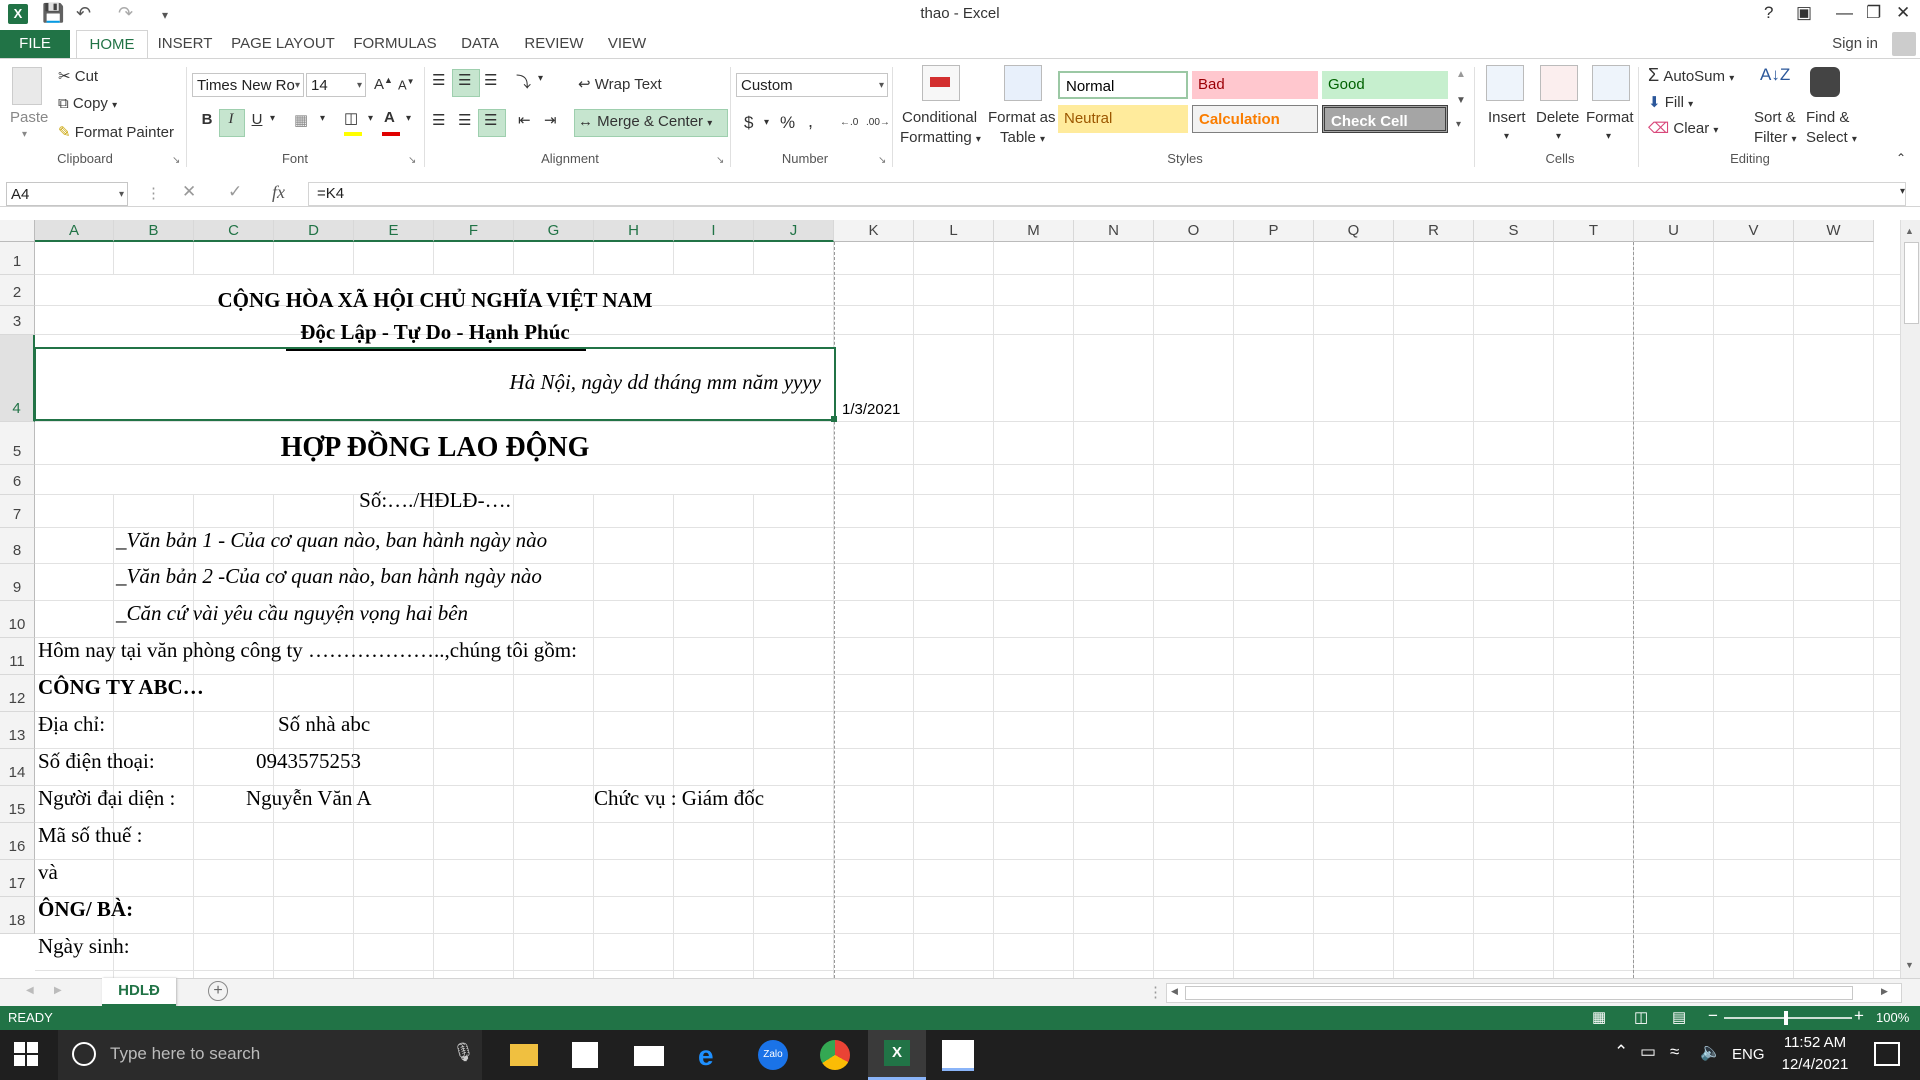 This screenshot has width=1920, height=1080. I want to click on sheet-split-icon: ⋮, so click(1155, 992).